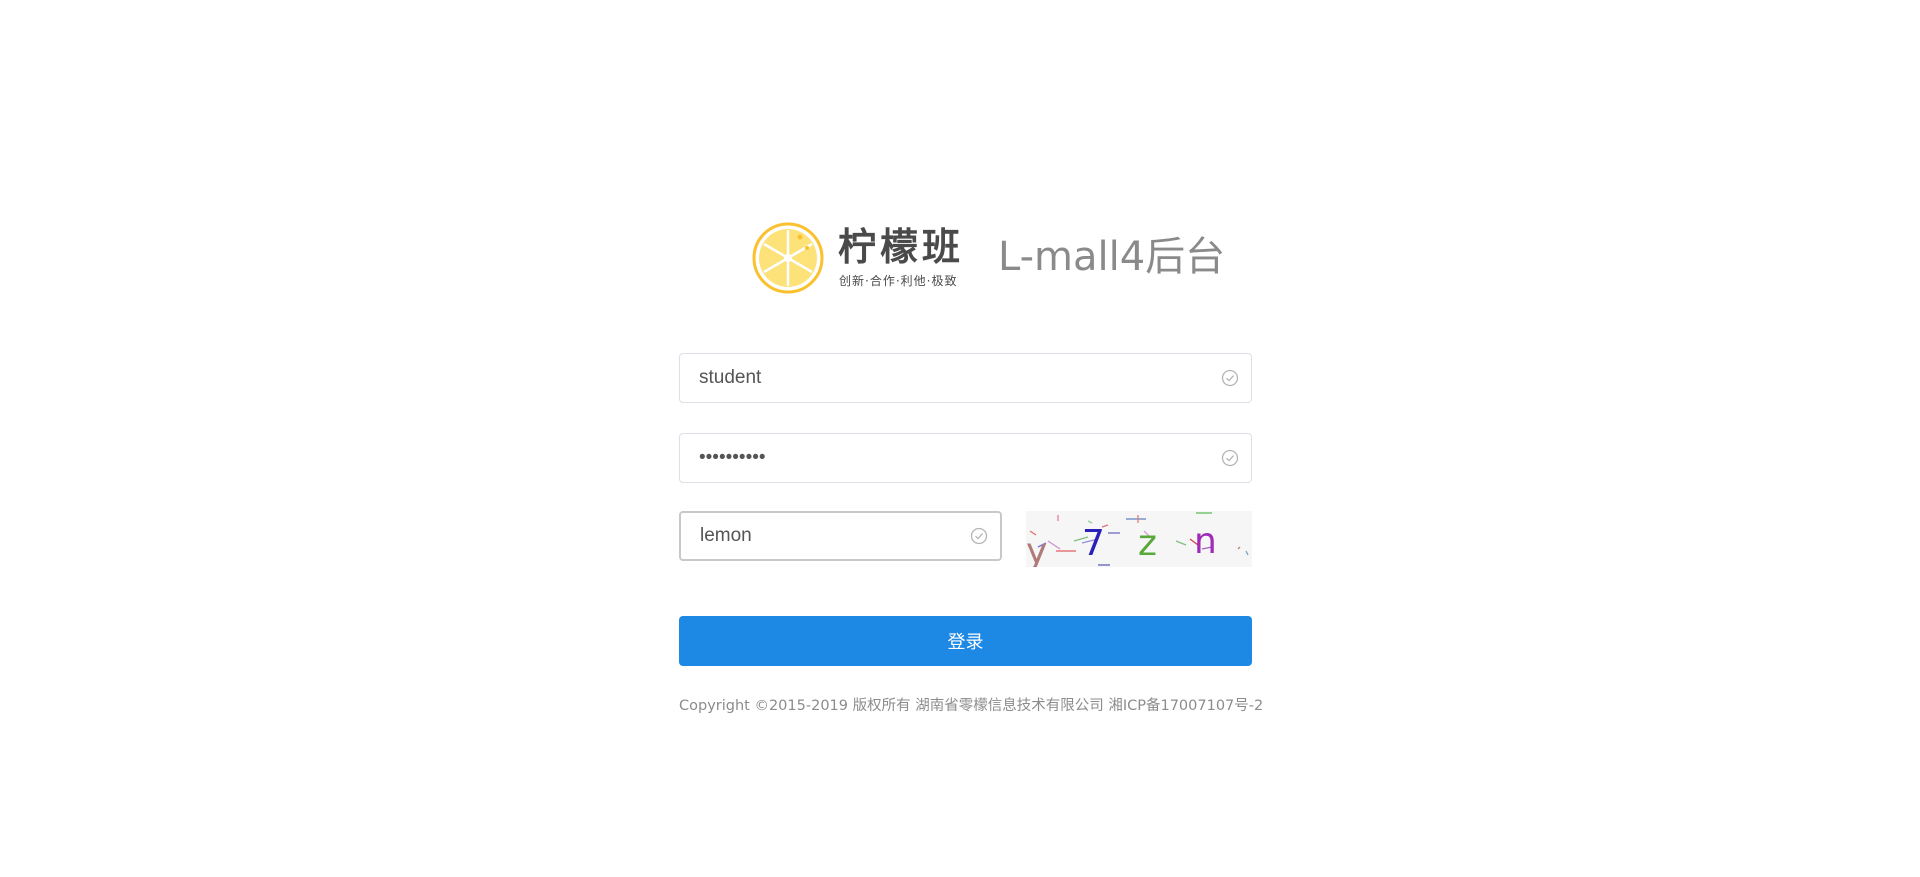  Describe the element at coordinates (1147, 543) in the screenshot. I see `captcha-char: z` at that location.